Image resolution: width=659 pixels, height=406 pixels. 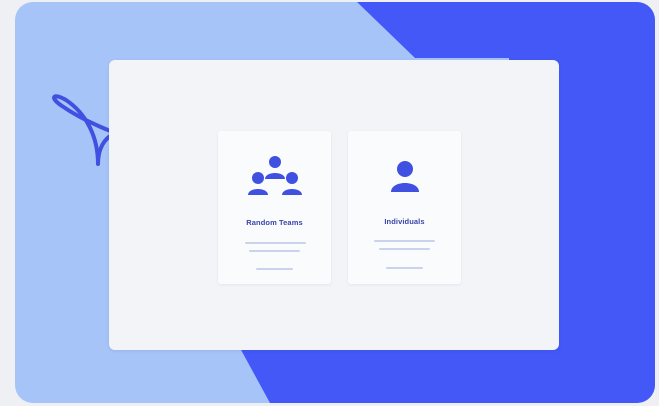 What do you see at coordinates (404, 207) in the screenshot?
I see `option-card-individuals: Individuals` at bounding box center [404, 207].